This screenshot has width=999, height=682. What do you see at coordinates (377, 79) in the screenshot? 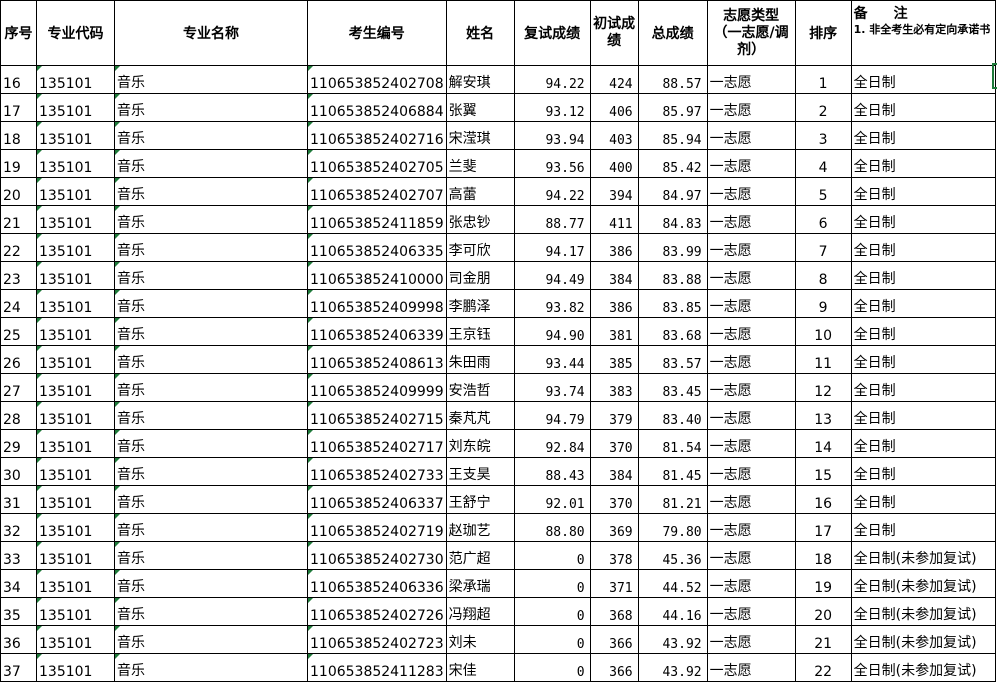
I see `cell-exam-no: 110653852402708` at bounding box center [377, 79].